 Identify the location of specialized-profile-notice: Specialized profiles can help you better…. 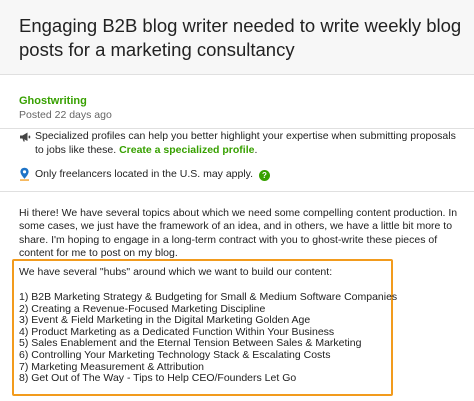
(244, 143).